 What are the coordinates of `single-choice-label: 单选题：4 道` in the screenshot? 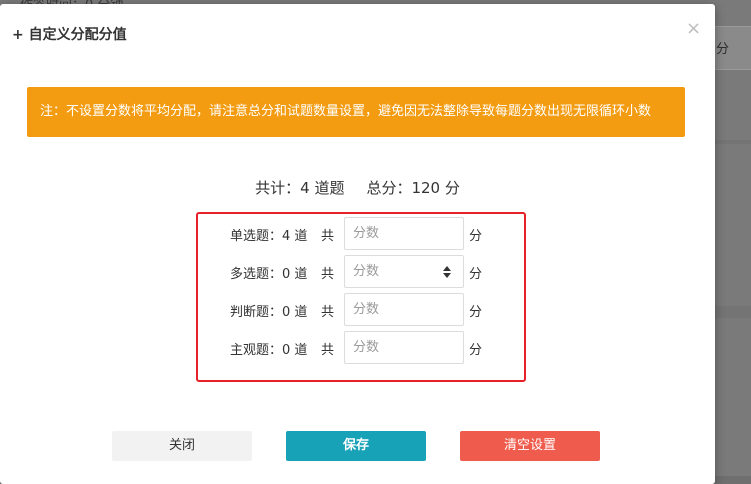 It's located at (269, 236).